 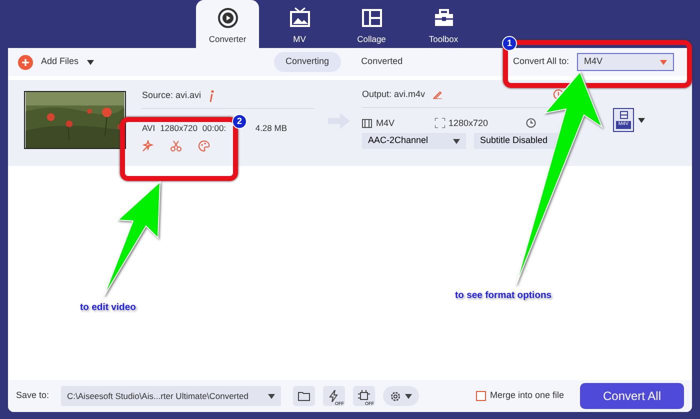 What do you see at coordinates (414, 141) in the screenshot?
I see `audio-dropdown: AAC-2Channel` at bounding box center [414, 141].